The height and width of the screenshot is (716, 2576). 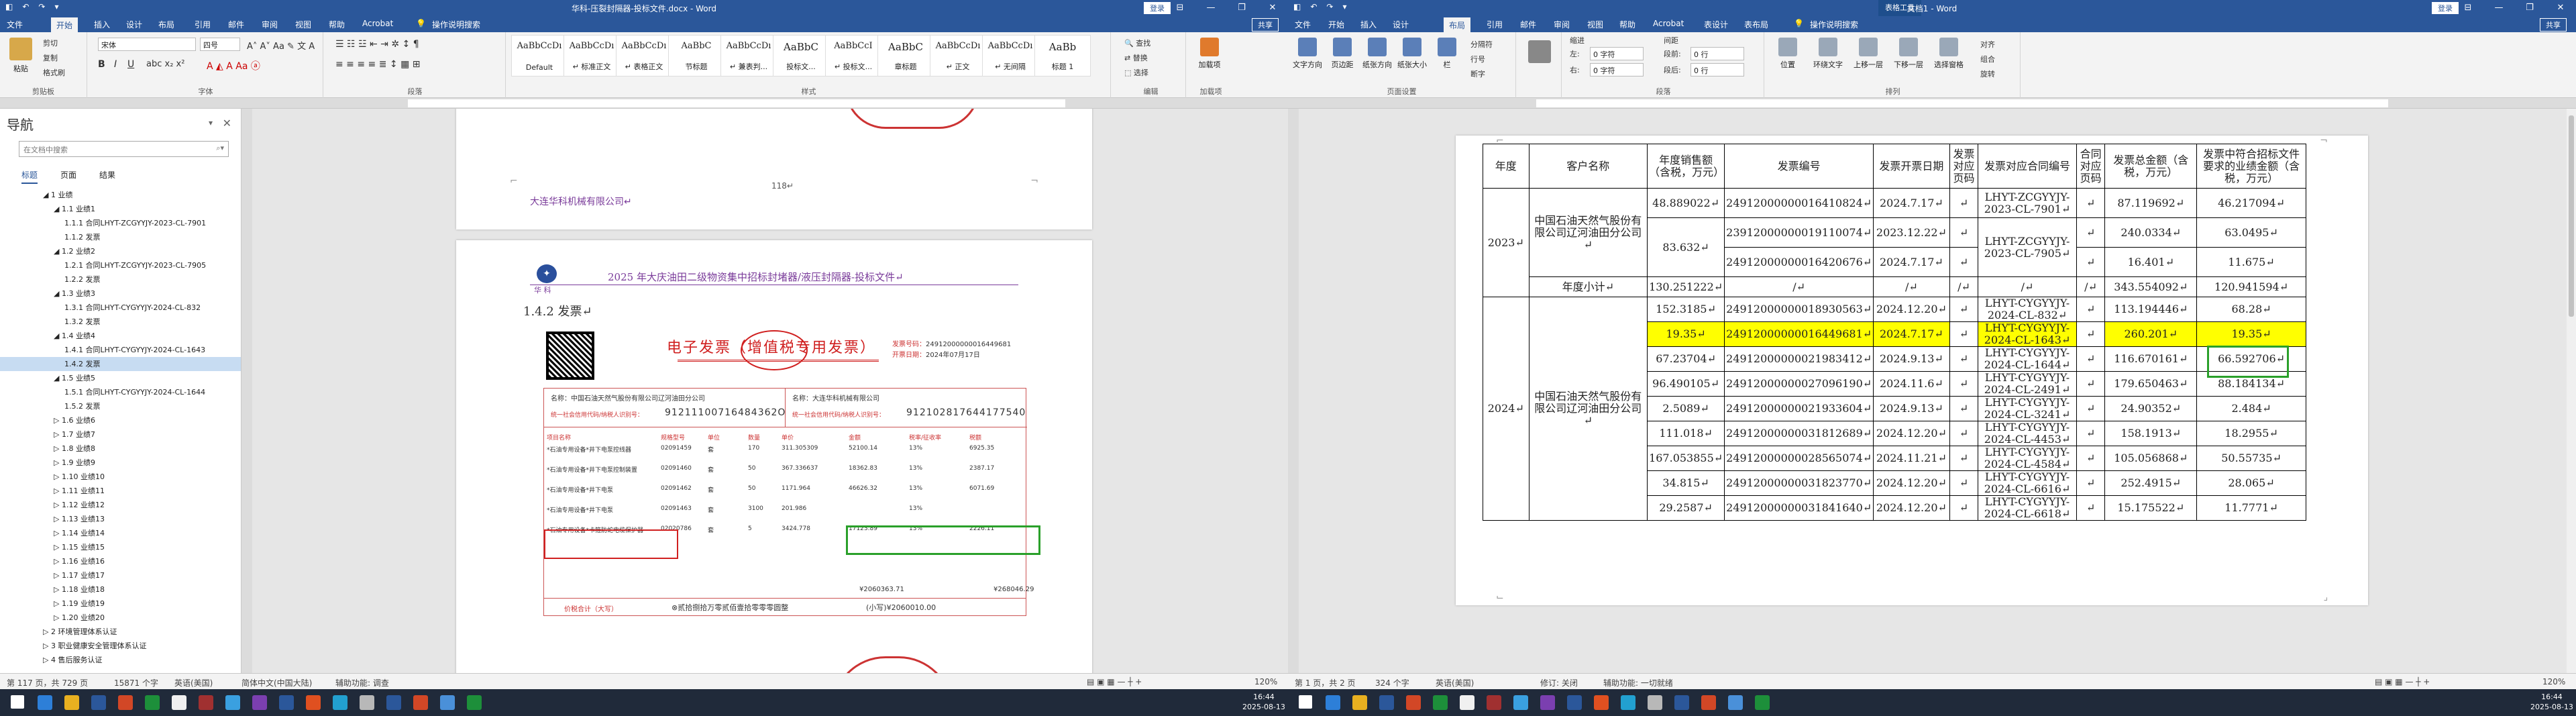 I want to click on spacing-before-input: 0 行, so click(x=1717, y=54).